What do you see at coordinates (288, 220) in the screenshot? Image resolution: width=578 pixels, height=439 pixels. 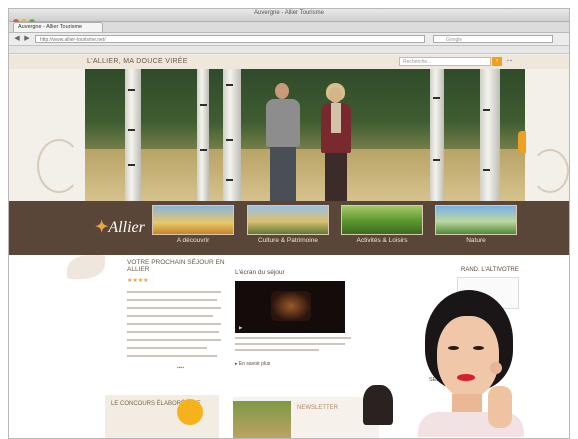 I see `nav-thumb-culture` at bounding box center [288, 220].